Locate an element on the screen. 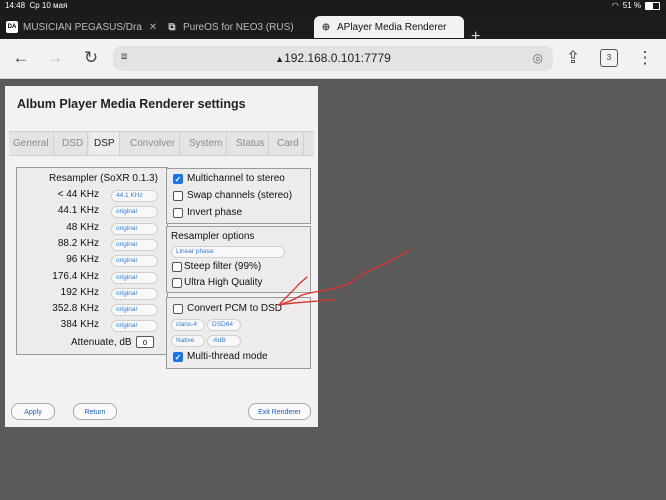  arrow-head-upper is located at coordinates (293, 291).